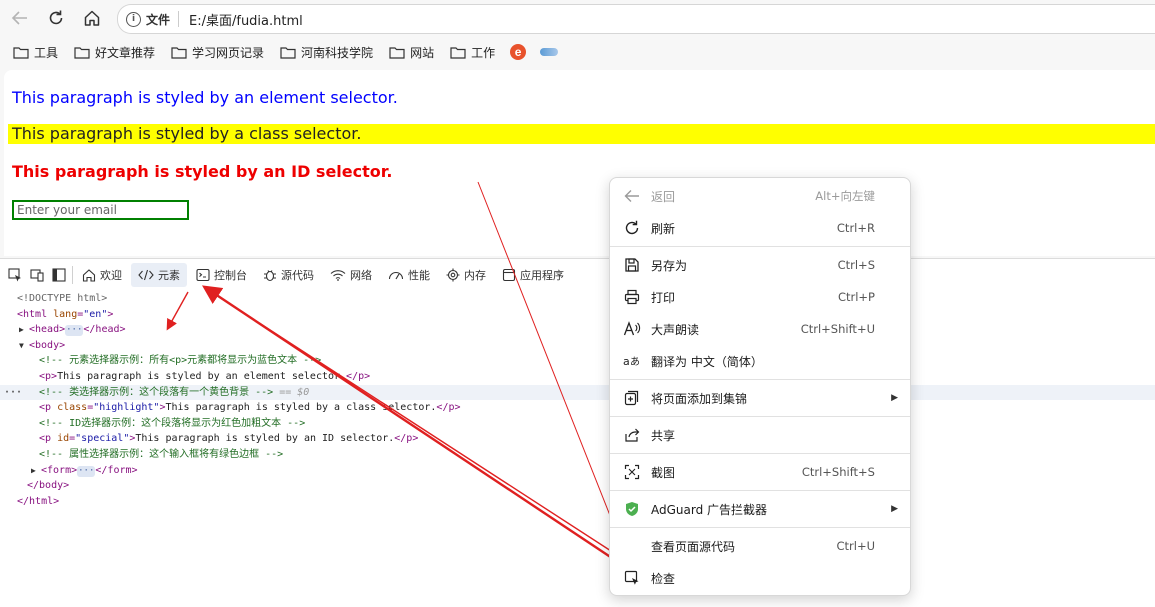 This screenshot has height=607, width=1155. Describe the element at coordinates (577, 455) in the screenshot. I see `dom-line-comment-4: <!-- 属性选择器示例：这个输入框将有绿色边框 -->` at that location.